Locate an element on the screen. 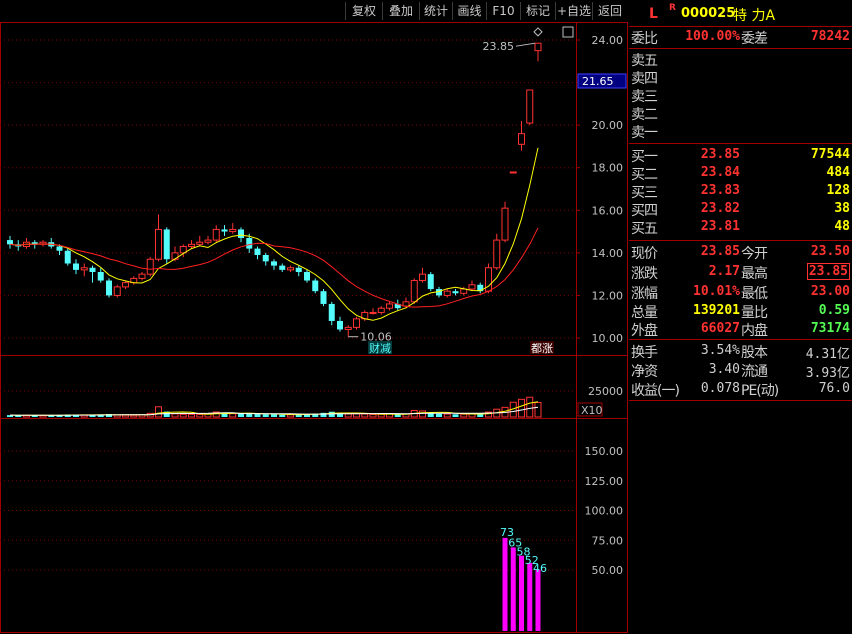 This screenshot has height=634, width=852. weibi-label: 委比 is located at coordinates (644, 39).